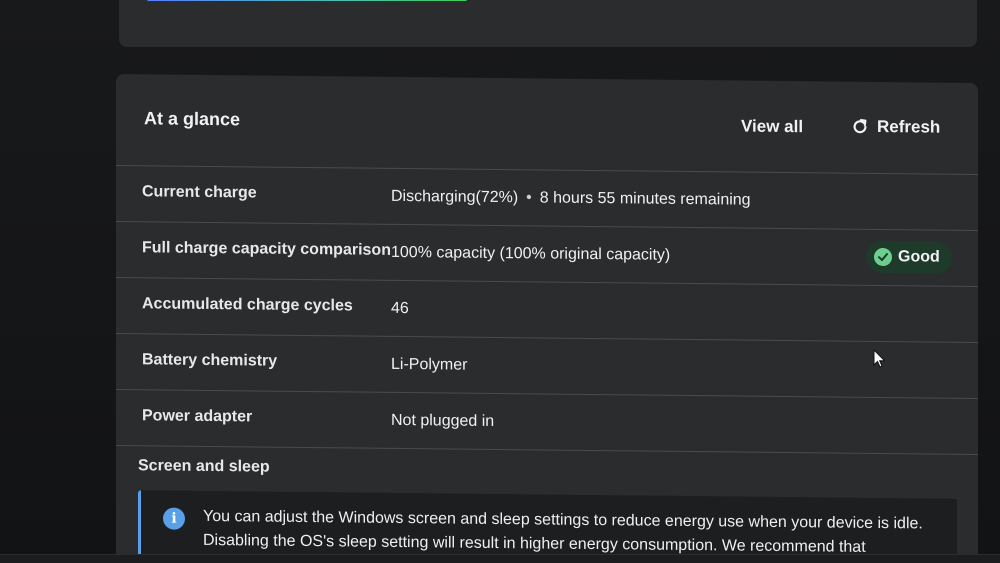  I want to click on section-title-screen-sleep: Screen and sleep, so click(204, 466).